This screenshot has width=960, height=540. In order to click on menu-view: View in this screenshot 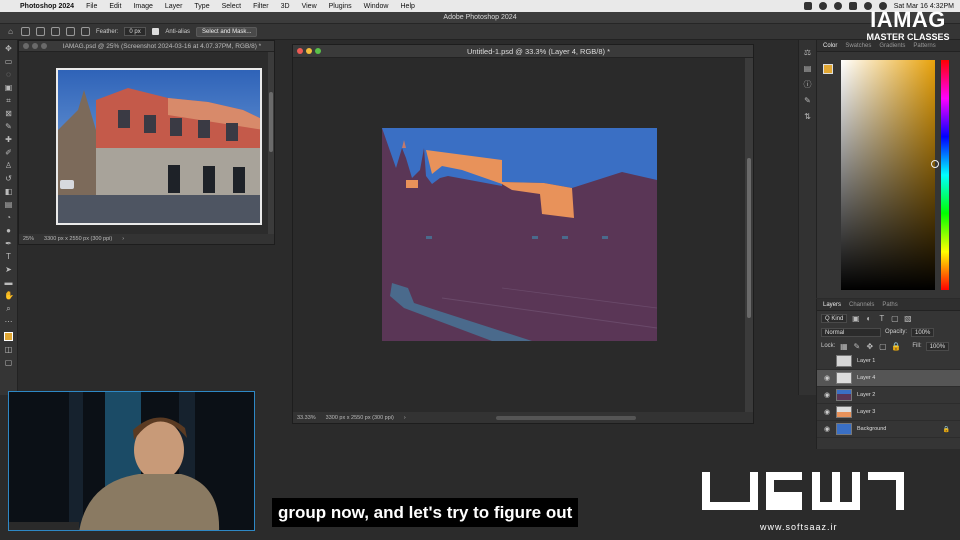, I will do `click(309, 6)`.